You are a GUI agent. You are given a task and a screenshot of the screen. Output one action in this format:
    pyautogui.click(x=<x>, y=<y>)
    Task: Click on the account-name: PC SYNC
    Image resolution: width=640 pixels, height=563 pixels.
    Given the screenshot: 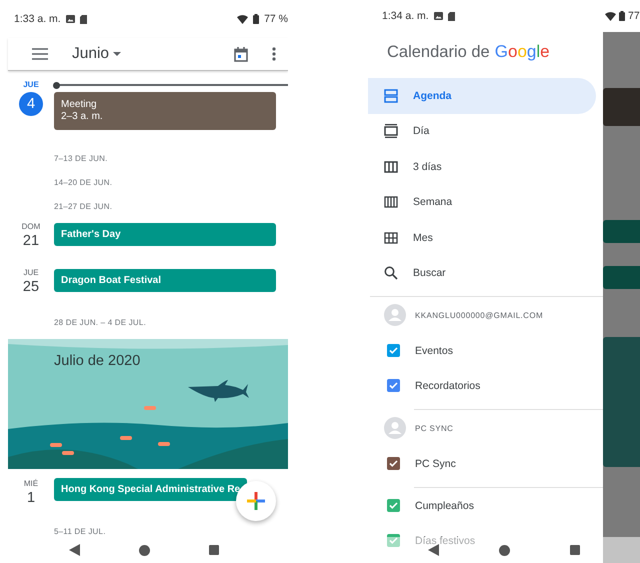 What is the action you would take?
    pyautogui.click(x=434, y=428)
    